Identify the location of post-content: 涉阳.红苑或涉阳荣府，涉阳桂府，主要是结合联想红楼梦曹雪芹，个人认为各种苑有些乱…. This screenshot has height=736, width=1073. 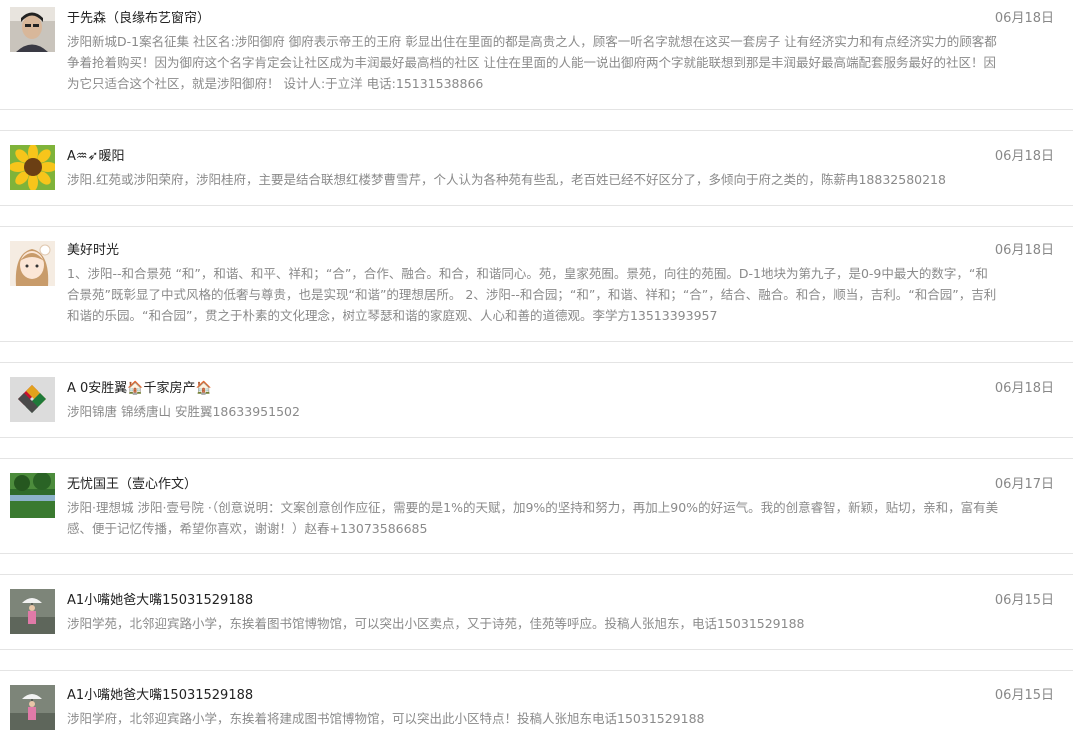
(506, 179).